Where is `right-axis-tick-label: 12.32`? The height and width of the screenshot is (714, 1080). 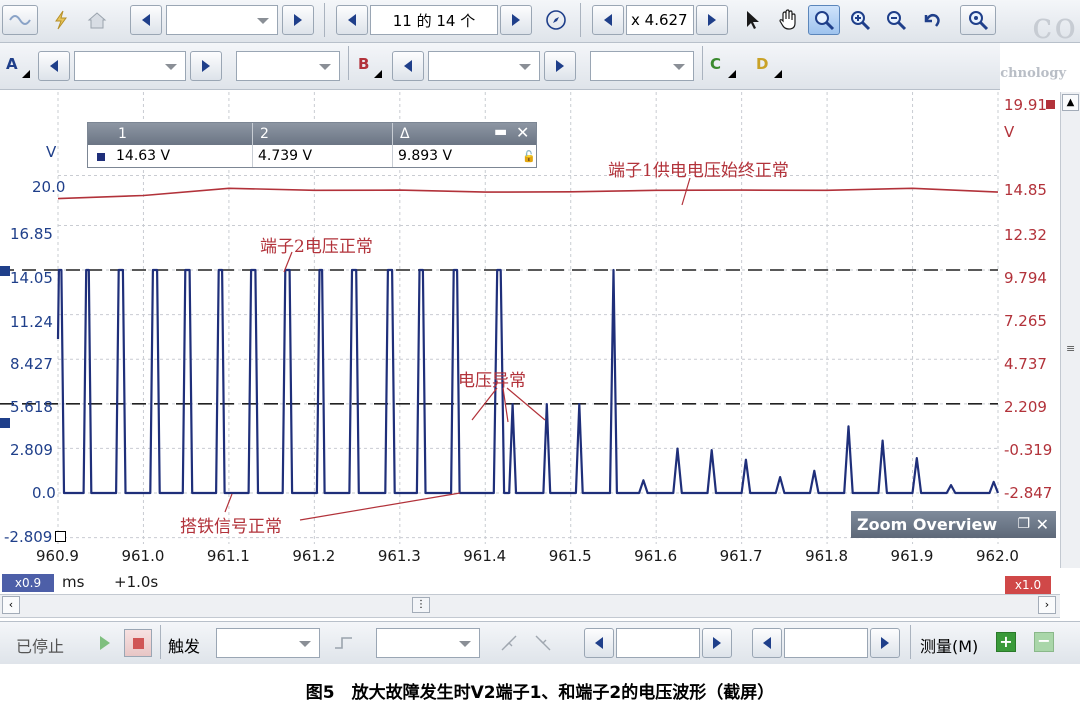
right-axis-tick-label: 12.32 is located at coordinates (1025, 235).